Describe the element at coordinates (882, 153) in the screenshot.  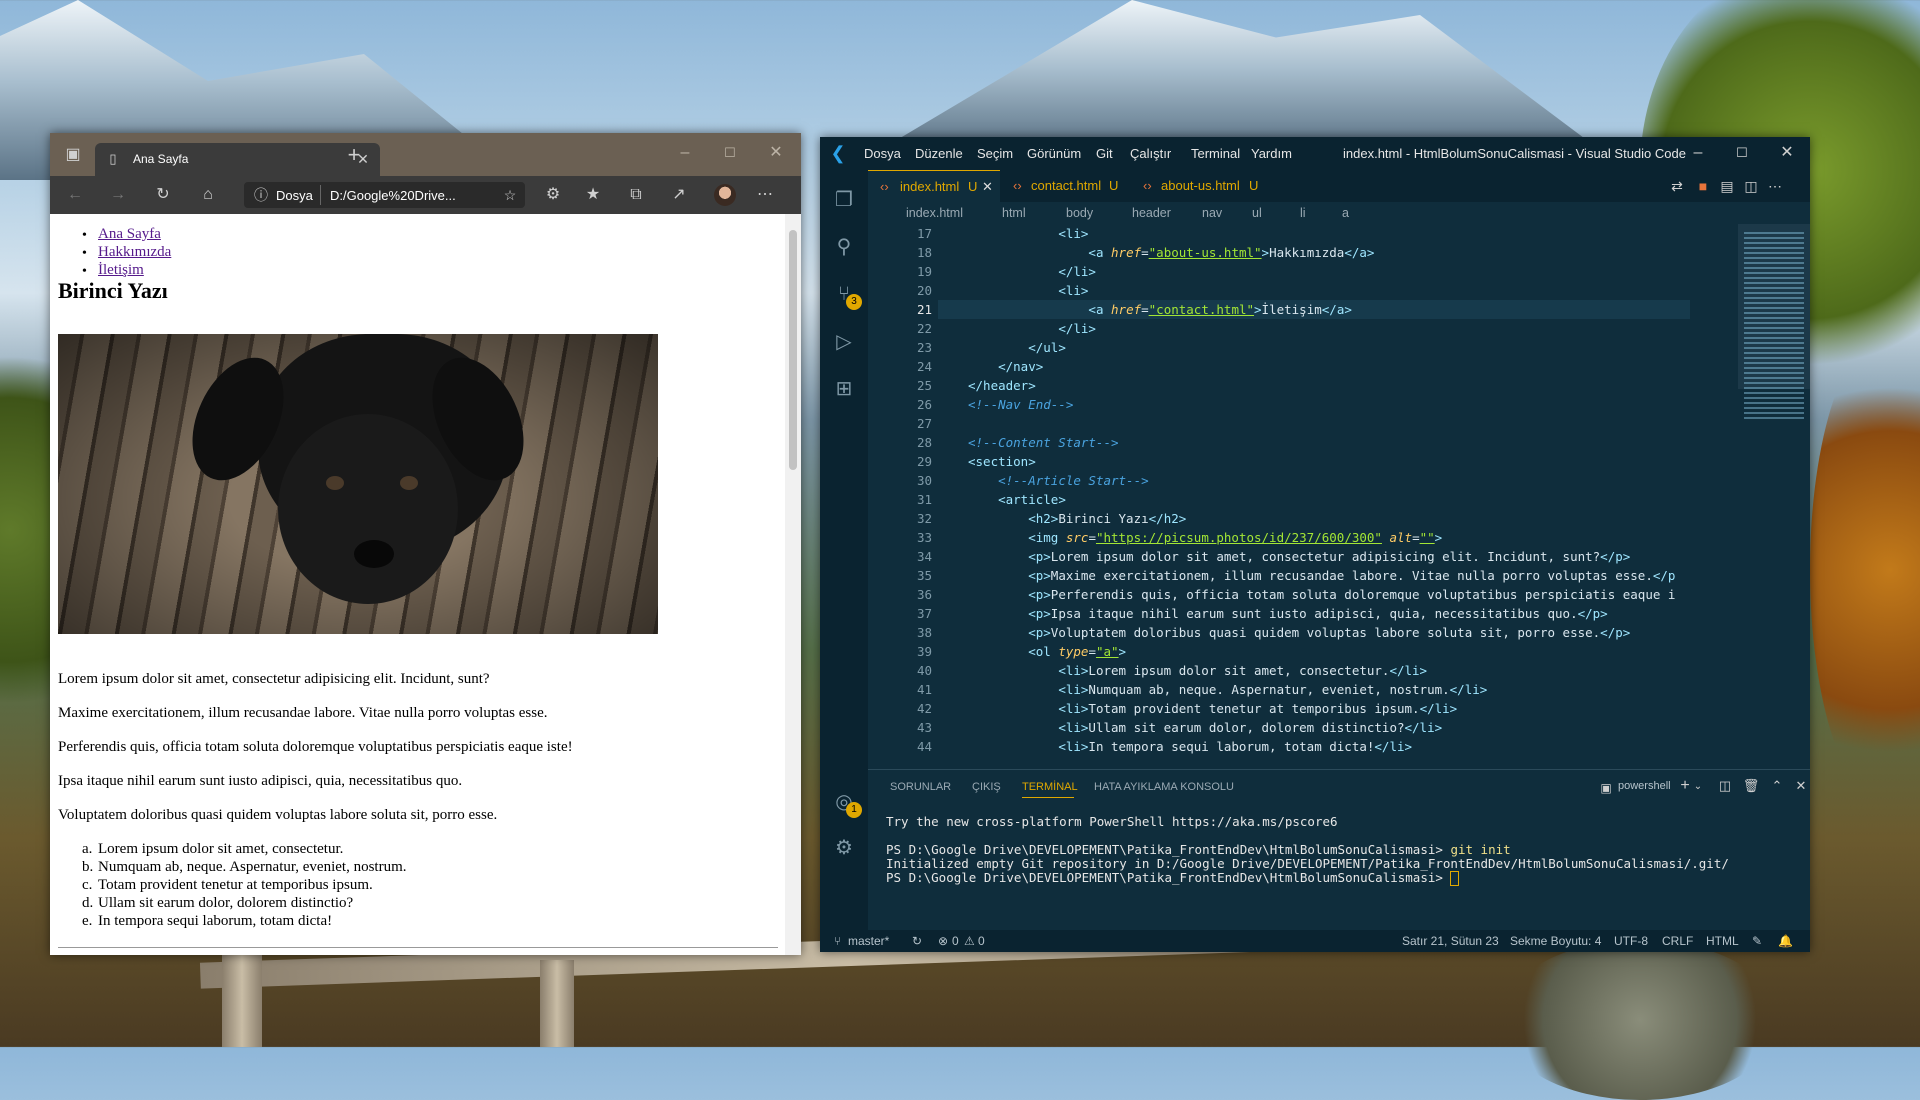
I see `menu-item: Dosya` at that location.